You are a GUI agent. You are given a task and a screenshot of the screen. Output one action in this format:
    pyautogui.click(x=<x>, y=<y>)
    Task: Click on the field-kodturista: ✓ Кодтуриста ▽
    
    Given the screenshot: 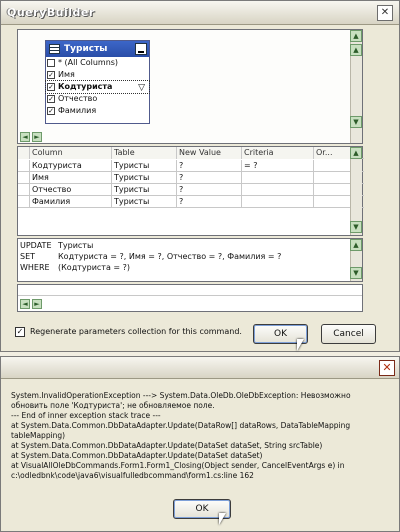 What is the action you would take?
    pyautogui.click(x=97, y=87)
    